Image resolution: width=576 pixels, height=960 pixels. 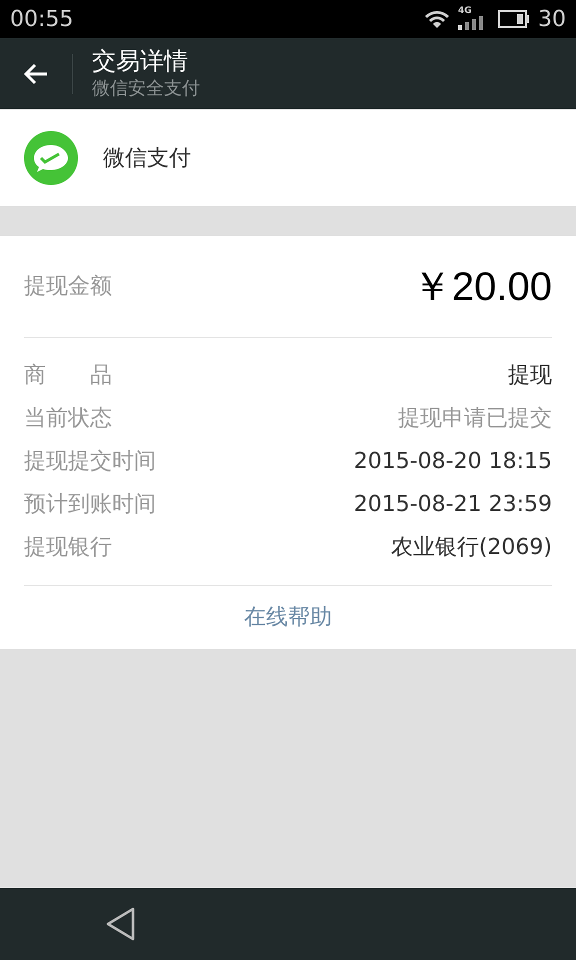 What do you see at coordinates (36, 74) in the screenshot?
I see `back-icon` at bounding box center [36, 74].